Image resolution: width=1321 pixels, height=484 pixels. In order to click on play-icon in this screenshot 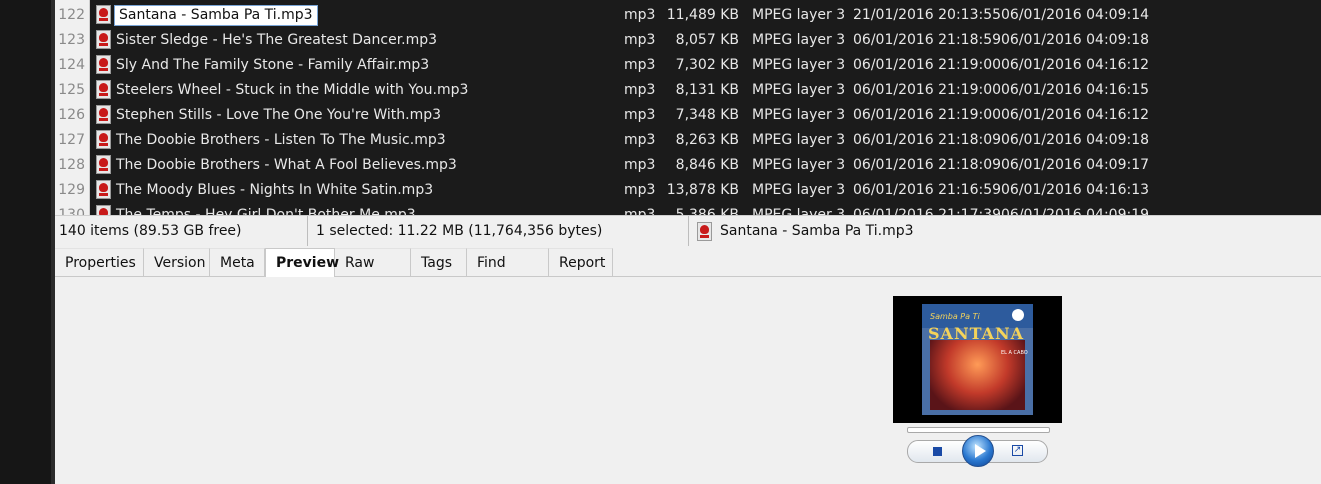, I will do `click(978, 451)`.